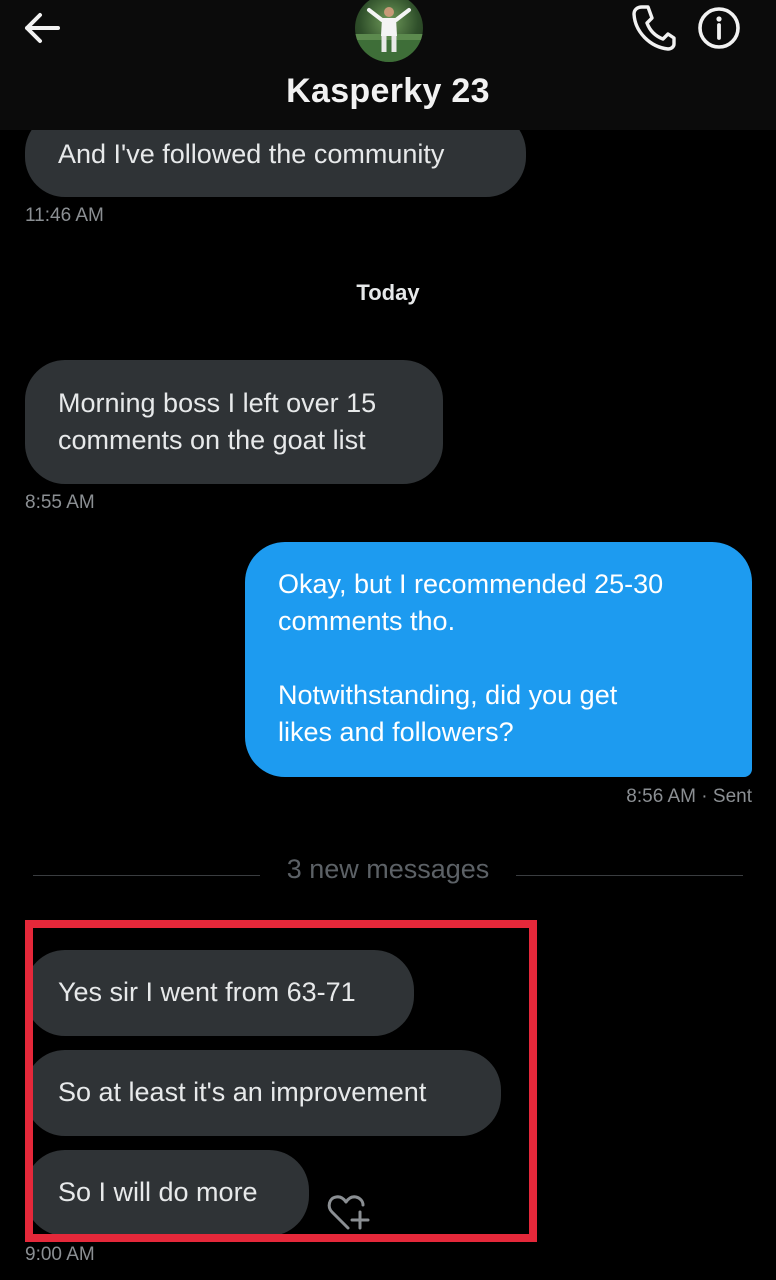 The image size is (776, 1280). What do you see at coordinates (388, 65) in the screenshot?
I see `header-overlay: Kasperky 23` at bounding box center [388, 65].